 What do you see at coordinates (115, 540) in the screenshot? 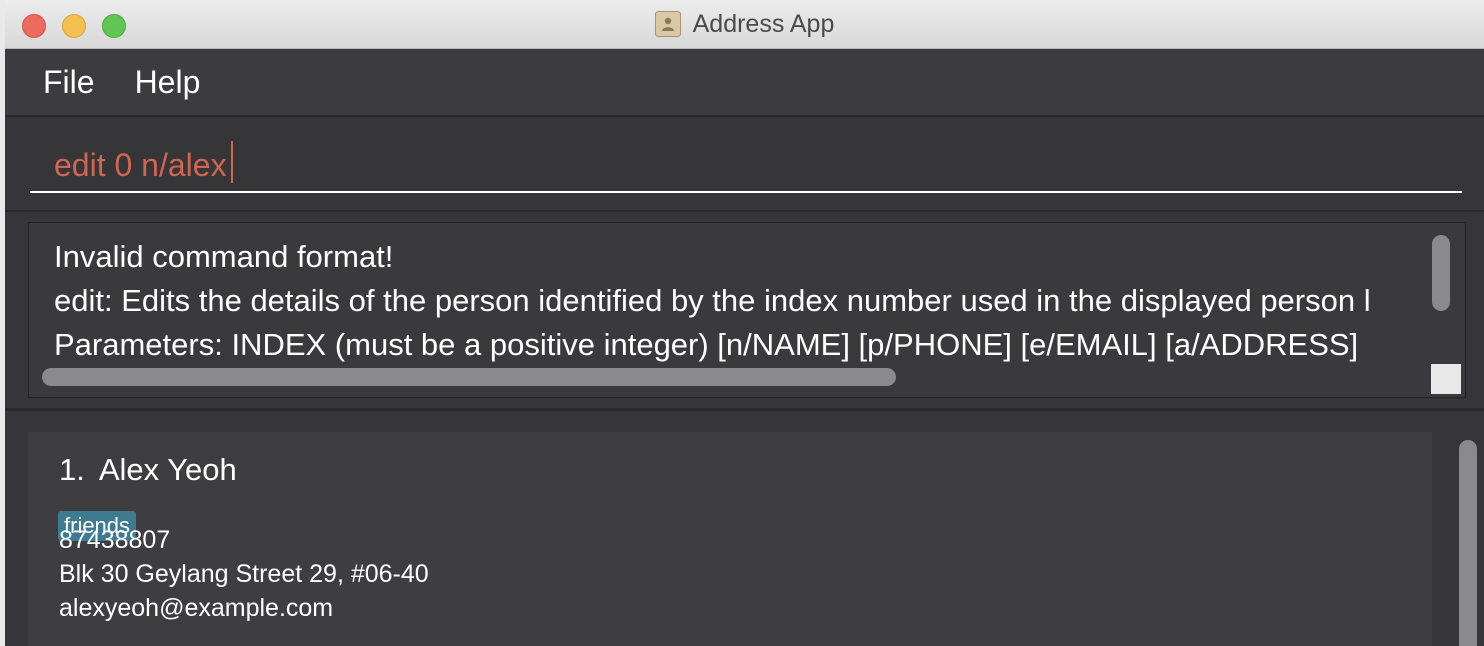
I see `person-phone: 87438807` at bounding box center [115, 540].